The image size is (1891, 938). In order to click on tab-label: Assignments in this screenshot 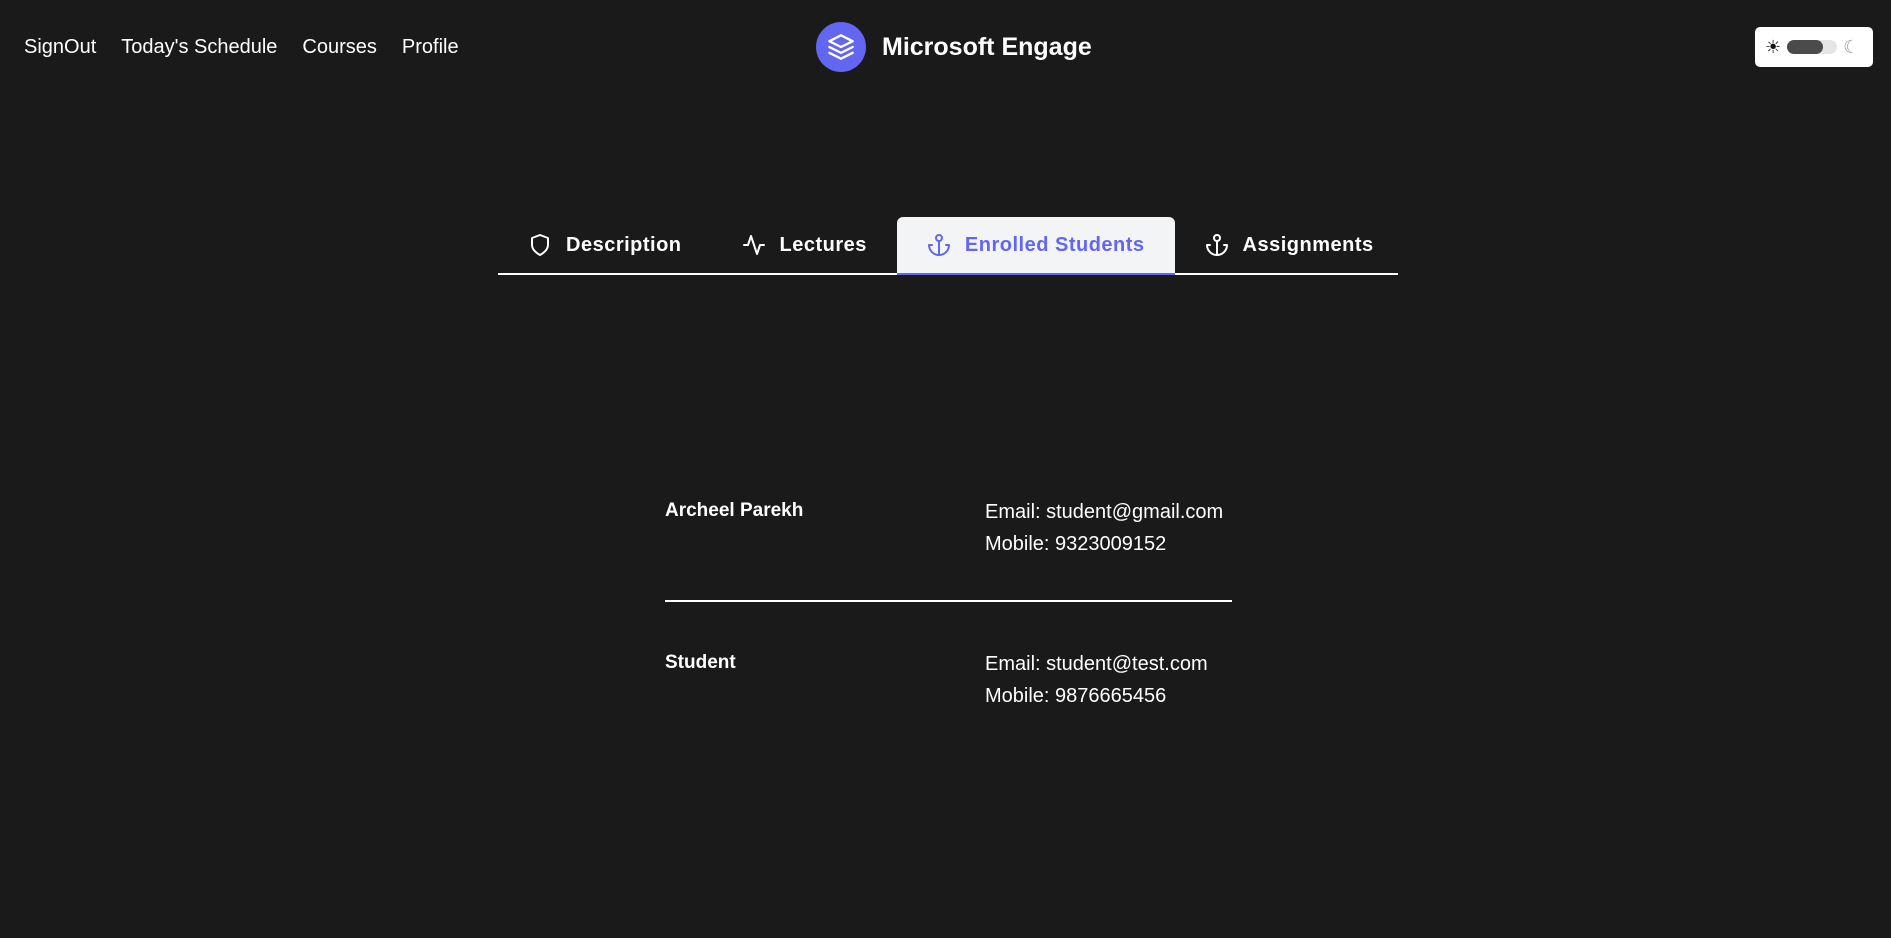, I will do `click(1308, 244)`.